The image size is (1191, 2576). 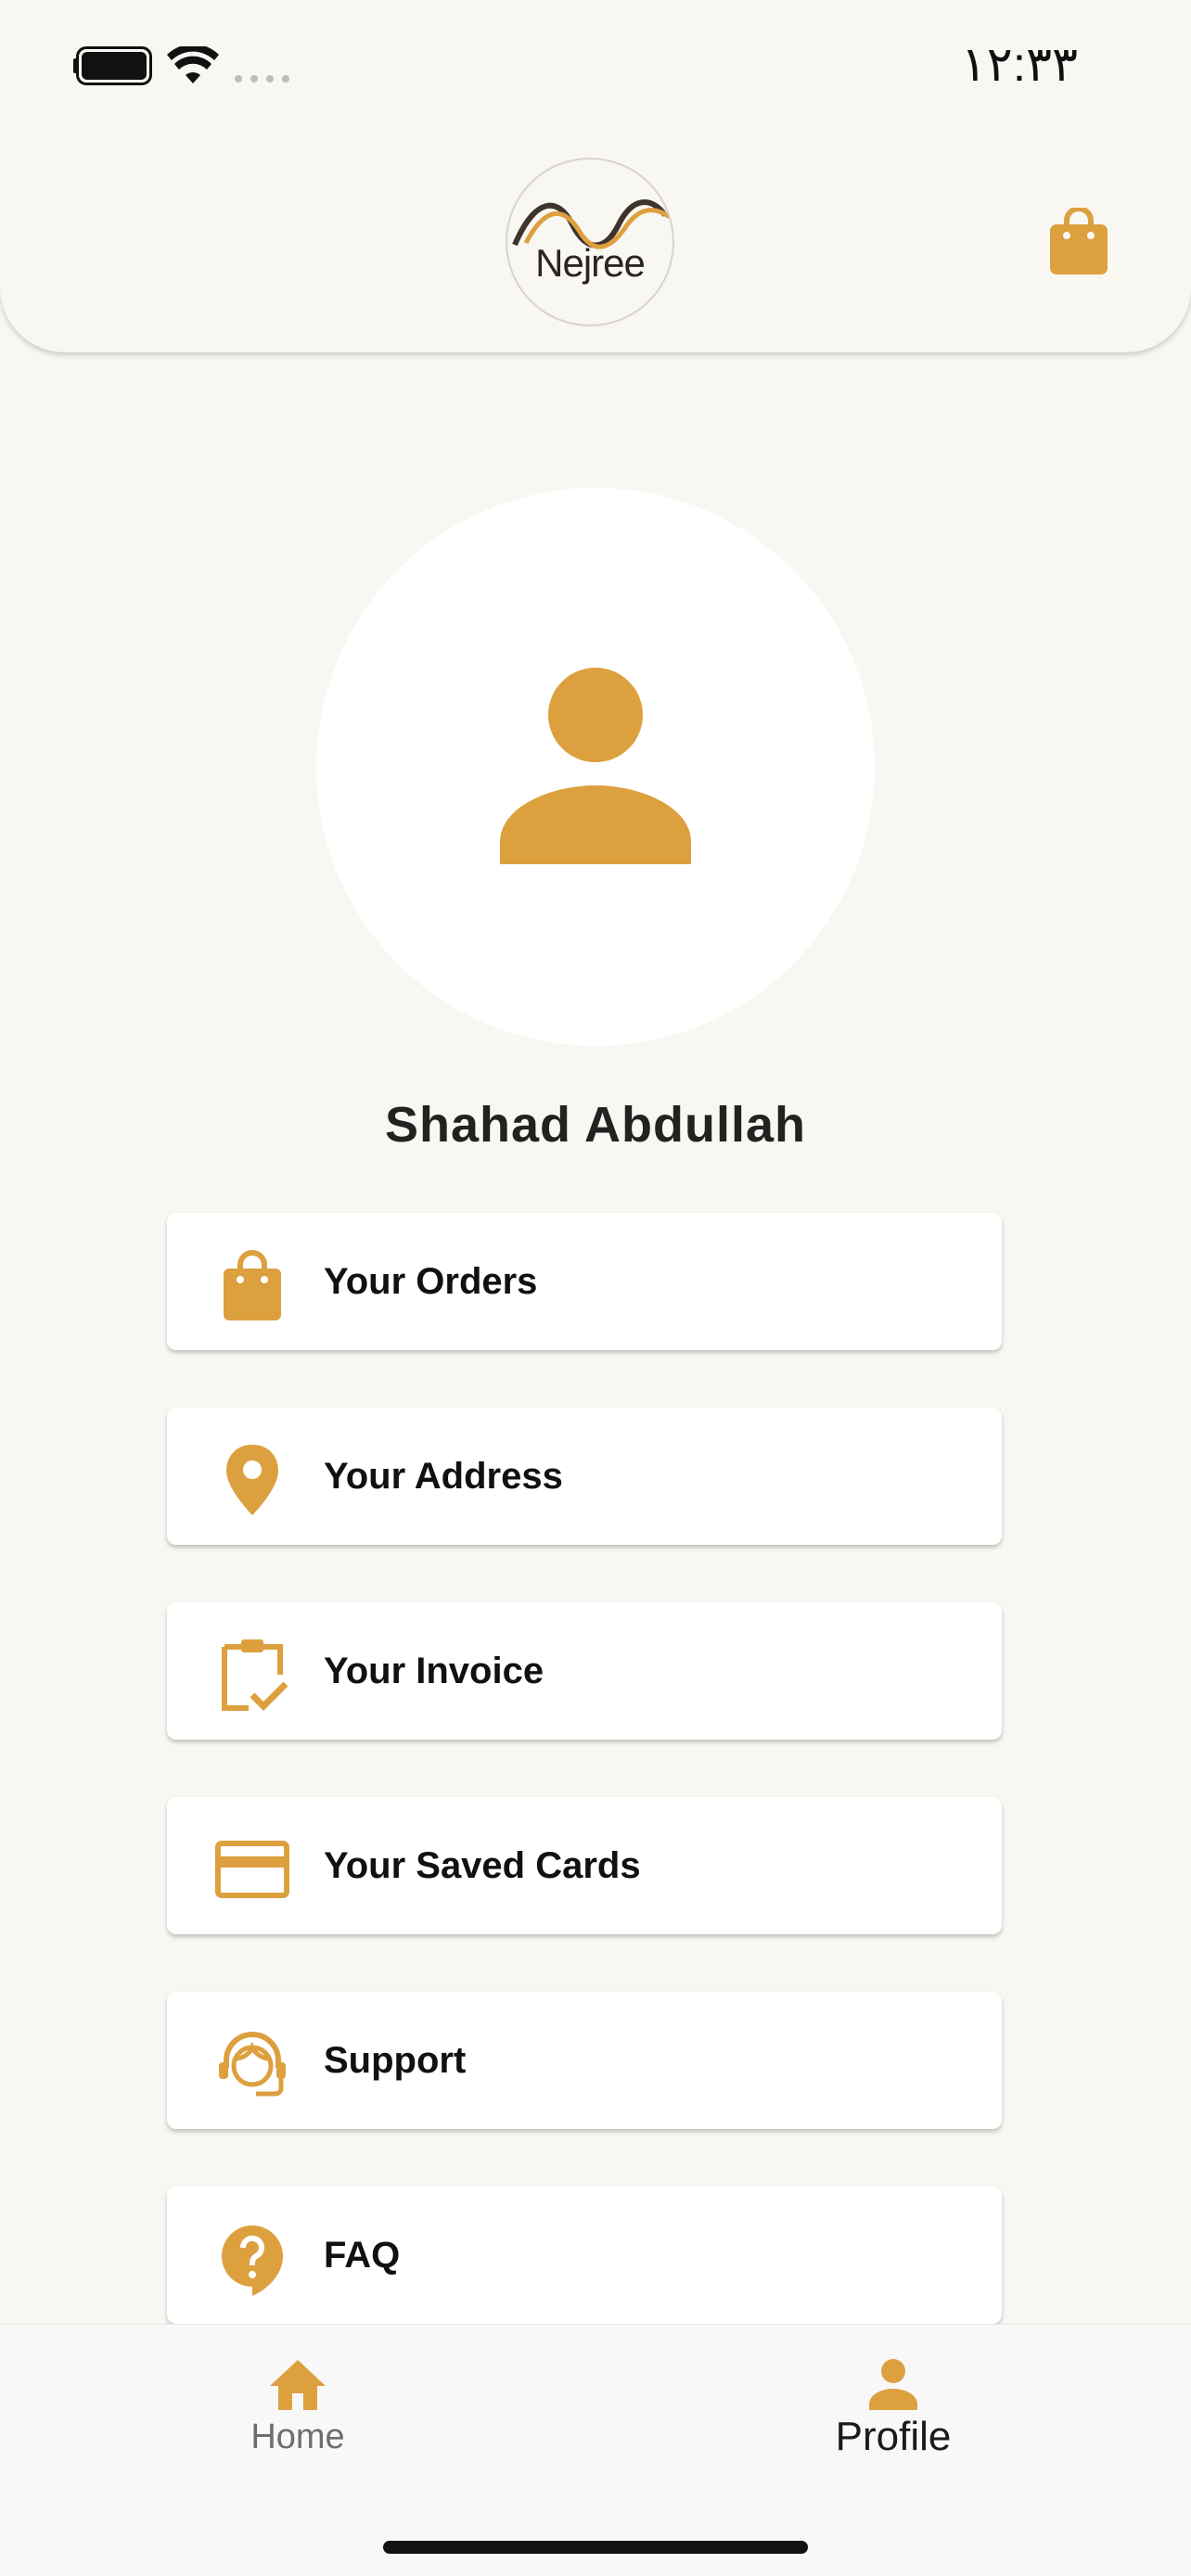 What do you see at coordinates (298, 2385) in the screenshot?
I see `home-icon` at bounding box center [298, 2385].